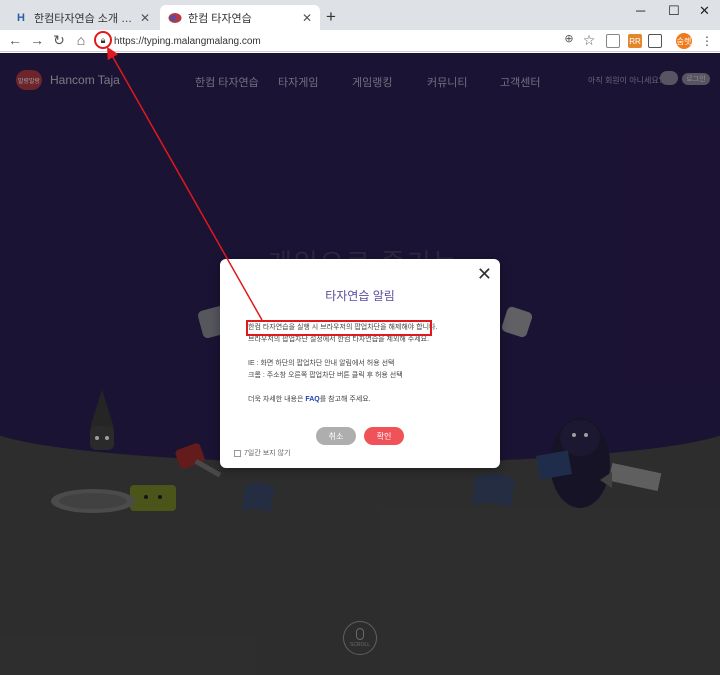  Describe the element at coordinates (384, 436) in the screenshot. I see `confirm-button: 확인` at that location.